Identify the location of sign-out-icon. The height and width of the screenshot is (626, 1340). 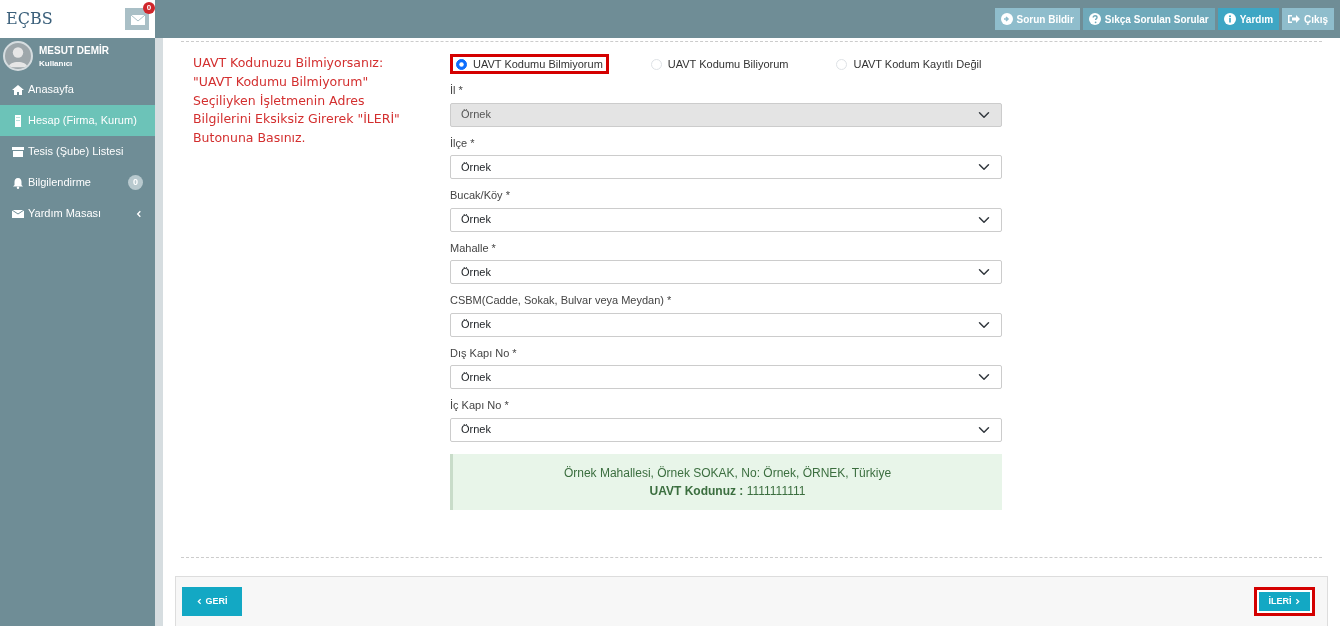
(1294, 19).